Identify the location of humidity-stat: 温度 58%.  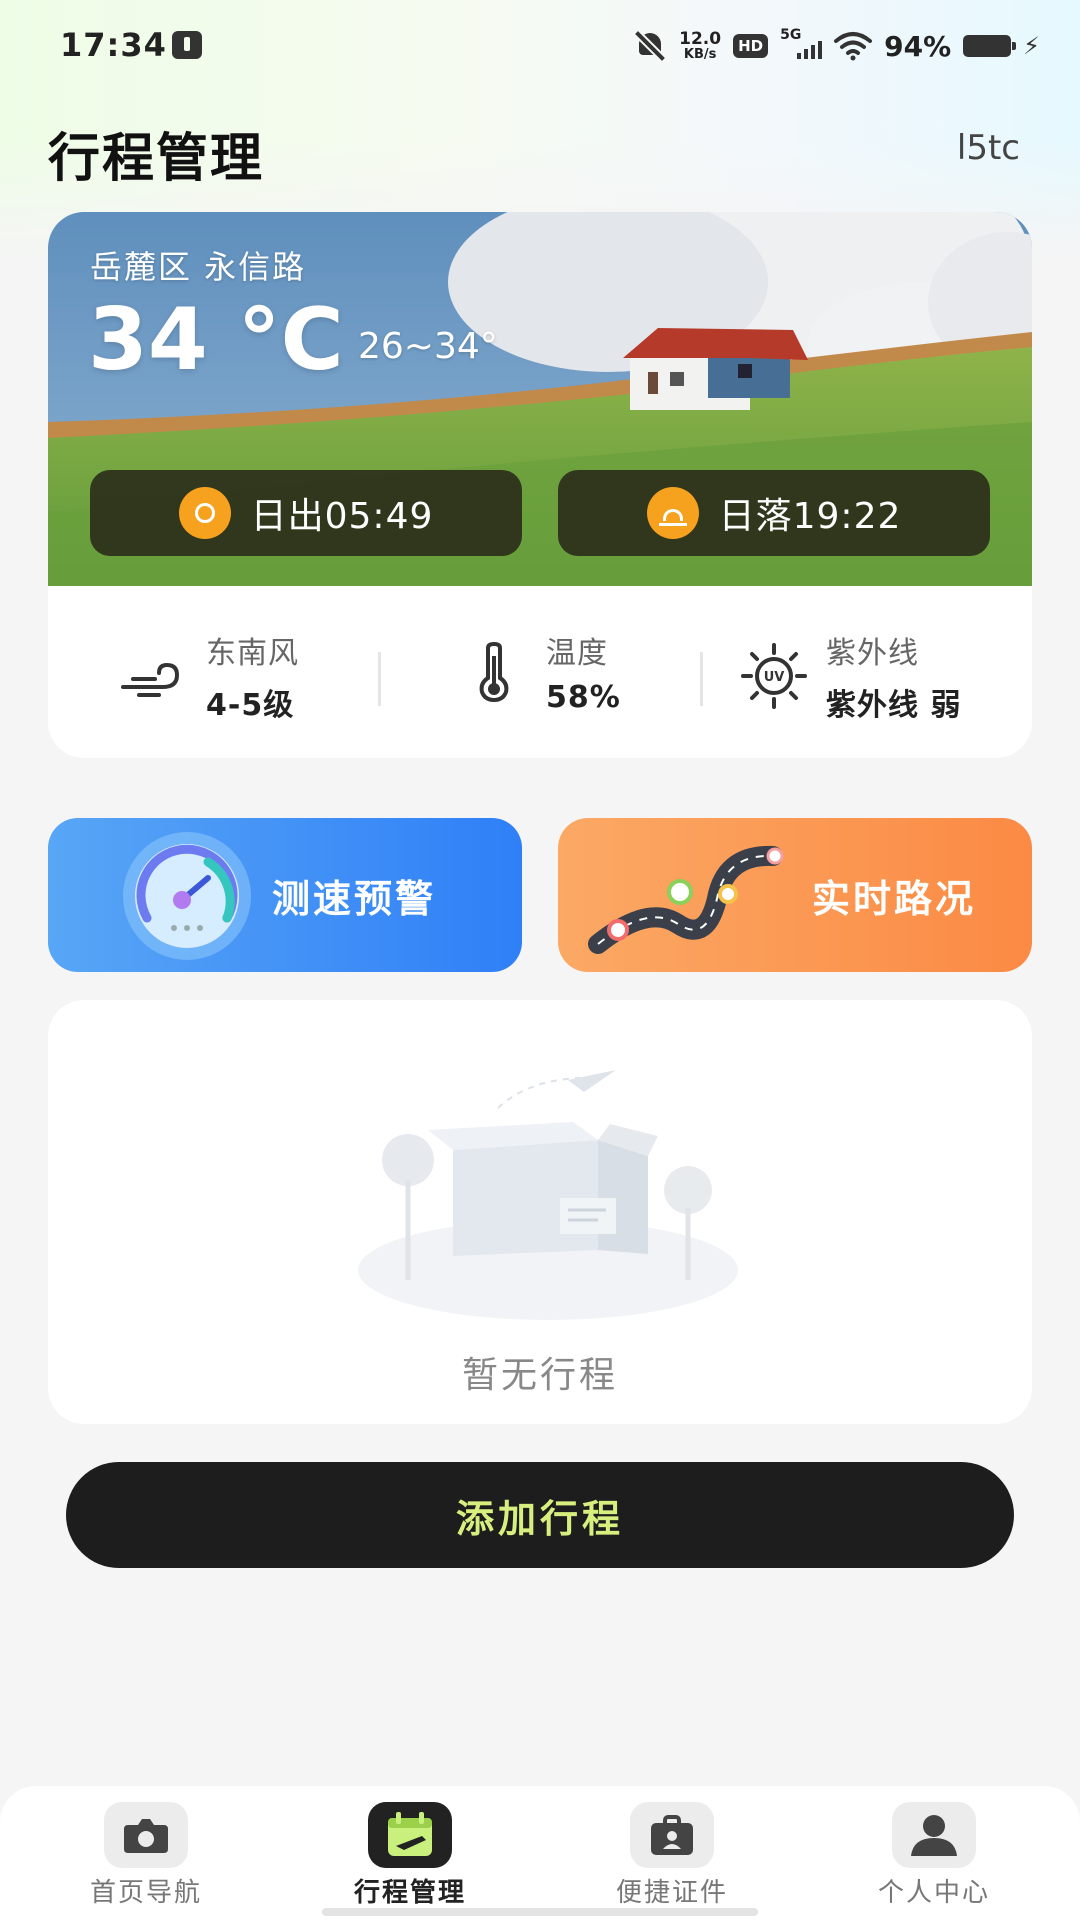
(539, 671).